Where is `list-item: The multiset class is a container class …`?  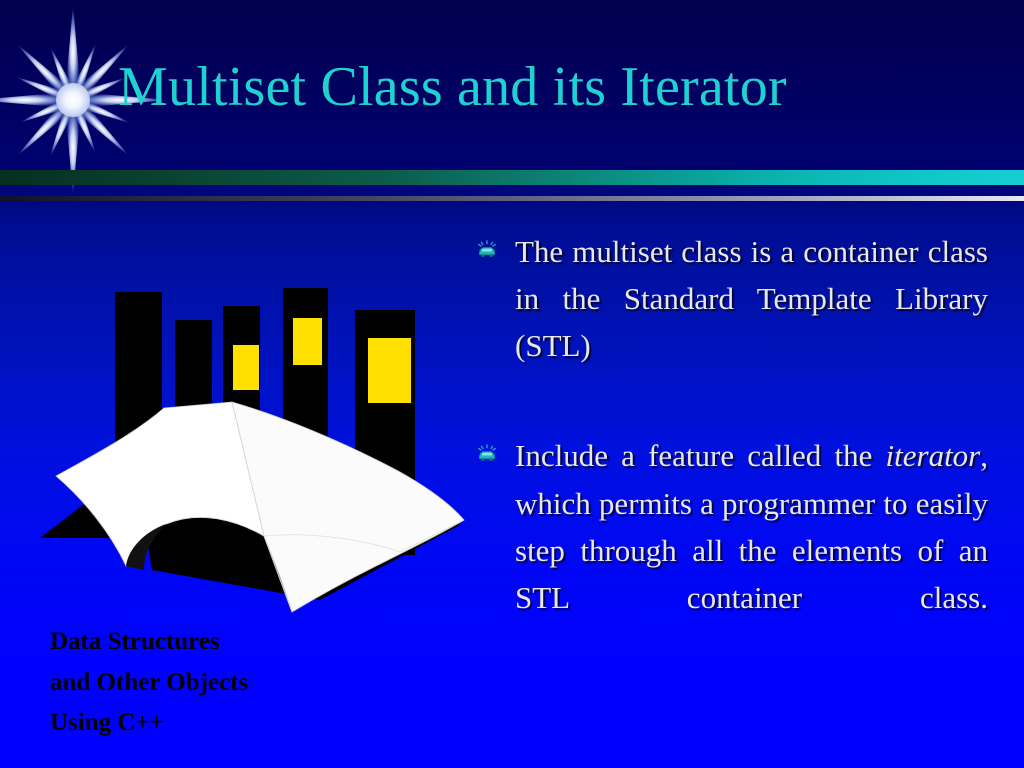
list-item: The multiset class is a container class … is located at coordinates (729, 322).